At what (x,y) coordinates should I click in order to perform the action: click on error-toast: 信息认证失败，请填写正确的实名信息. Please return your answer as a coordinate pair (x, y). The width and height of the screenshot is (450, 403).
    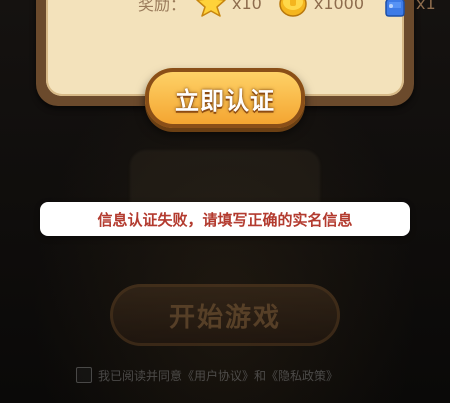
    Looking at the image, I should click on (225, 219).